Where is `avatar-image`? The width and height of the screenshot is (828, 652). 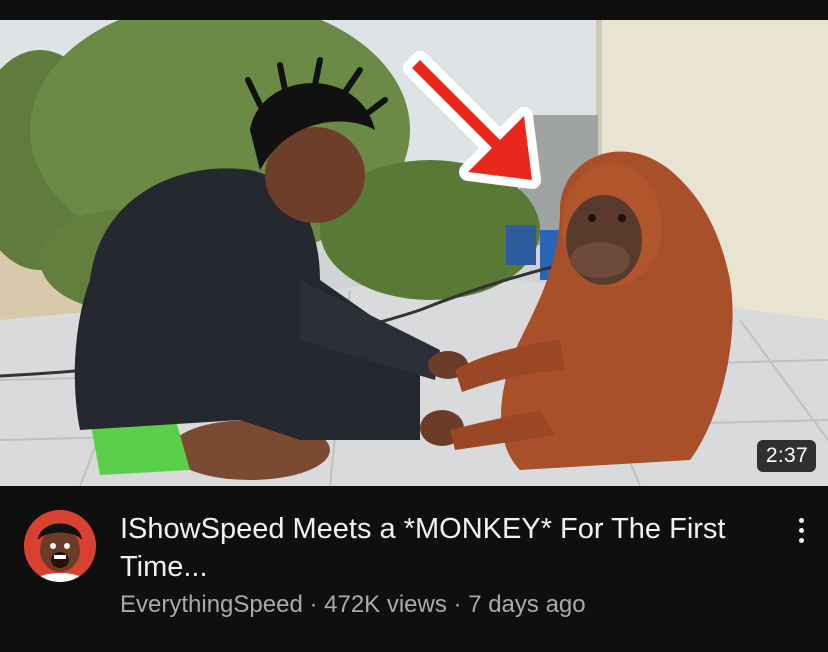
avatar-image is located at coordinates (60, 546).